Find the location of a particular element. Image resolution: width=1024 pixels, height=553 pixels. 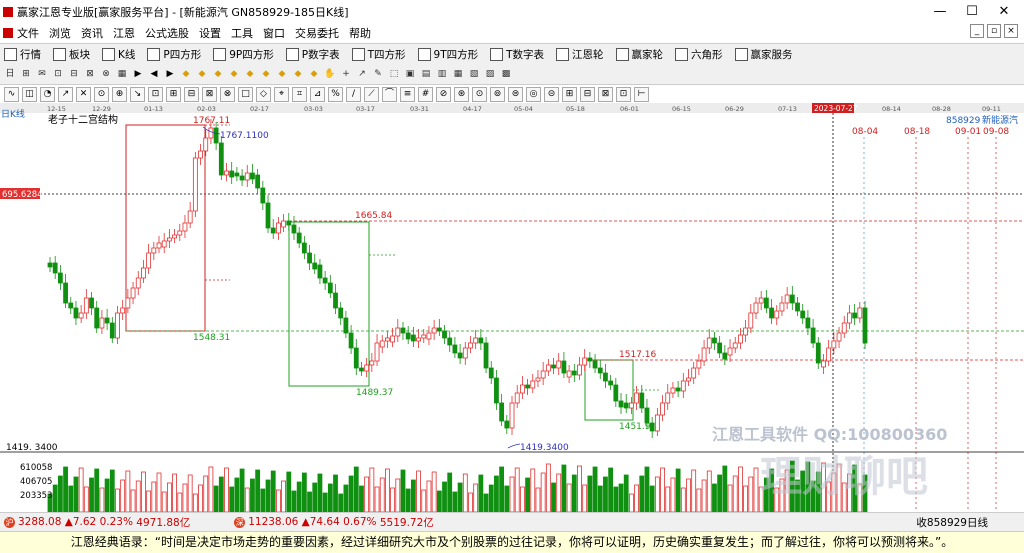

indicator-tool-28-icon: ⊜ is located at coordinates (515, 94).